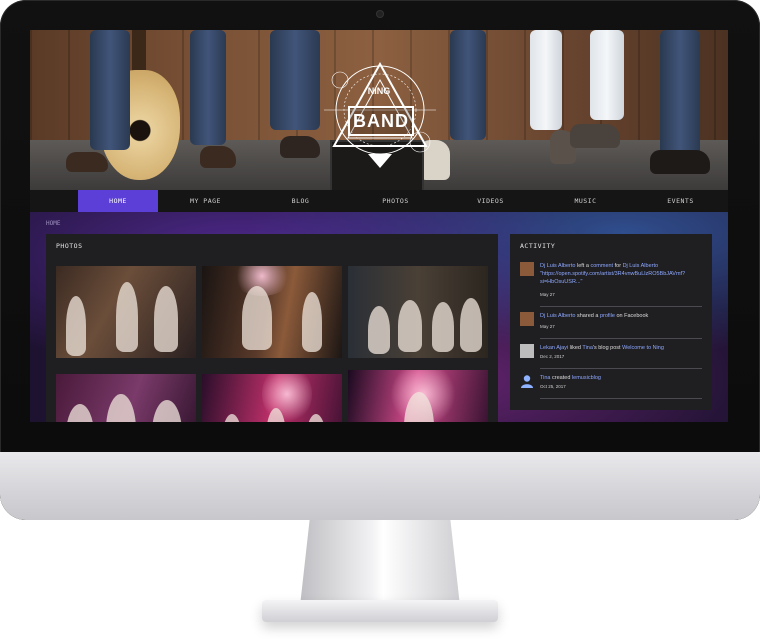  What do you see at coordinates (583, 266) in the screenshot?
I see `activity-verb: left a` at bounding box center [583, 266].